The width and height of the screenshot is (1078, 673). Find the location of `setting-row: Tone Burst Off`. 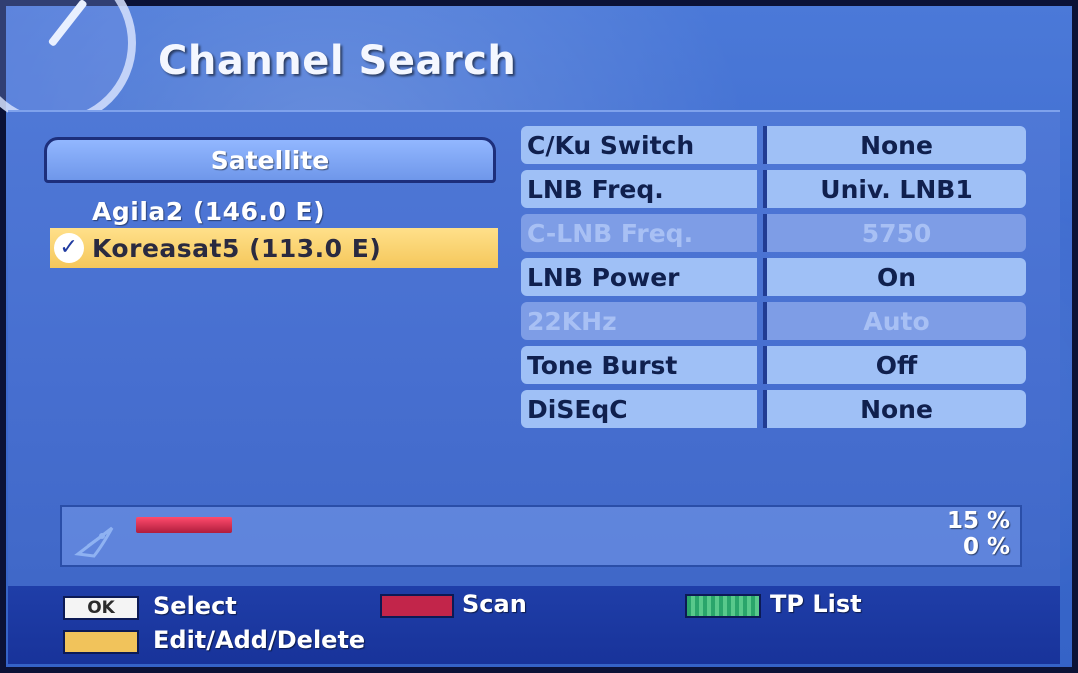

setting-row: Tone Burst Off is located at coordinates (773, 365).